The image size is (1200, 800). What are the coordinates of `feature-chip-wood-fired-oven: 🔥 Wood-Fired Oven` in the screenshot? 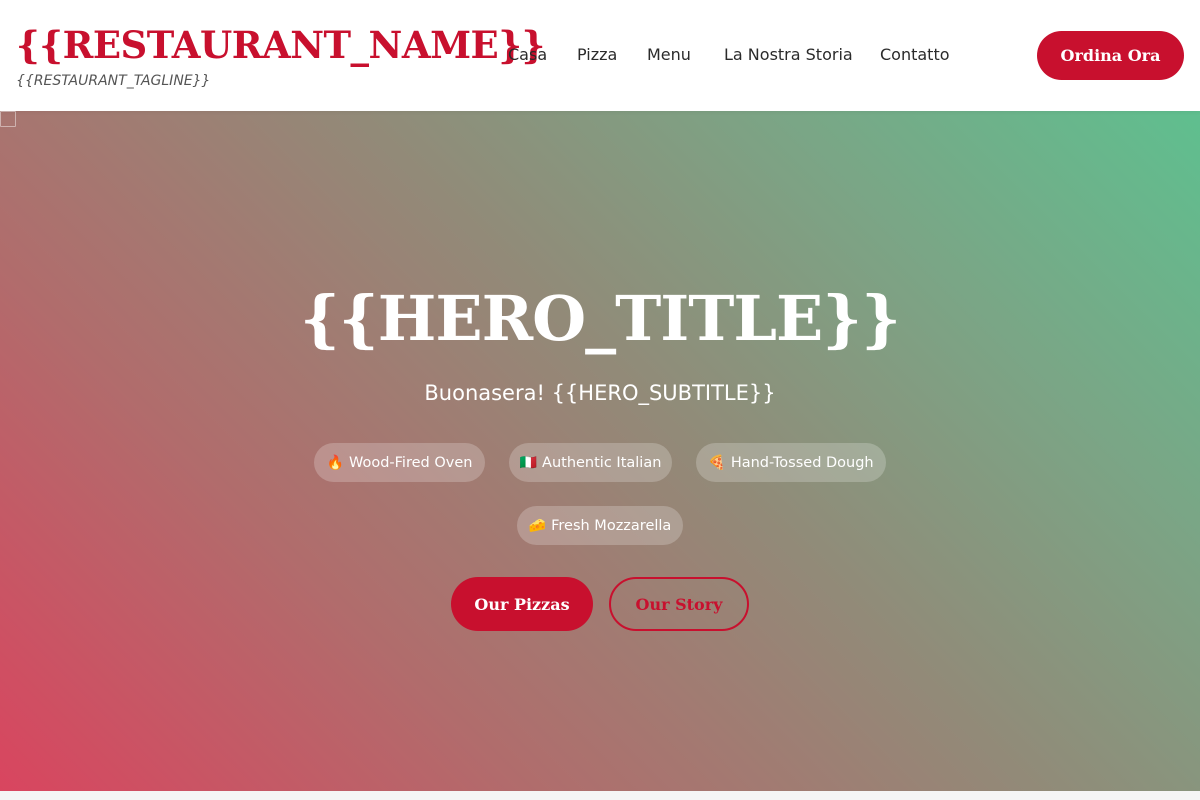 It's located at (399, 462).